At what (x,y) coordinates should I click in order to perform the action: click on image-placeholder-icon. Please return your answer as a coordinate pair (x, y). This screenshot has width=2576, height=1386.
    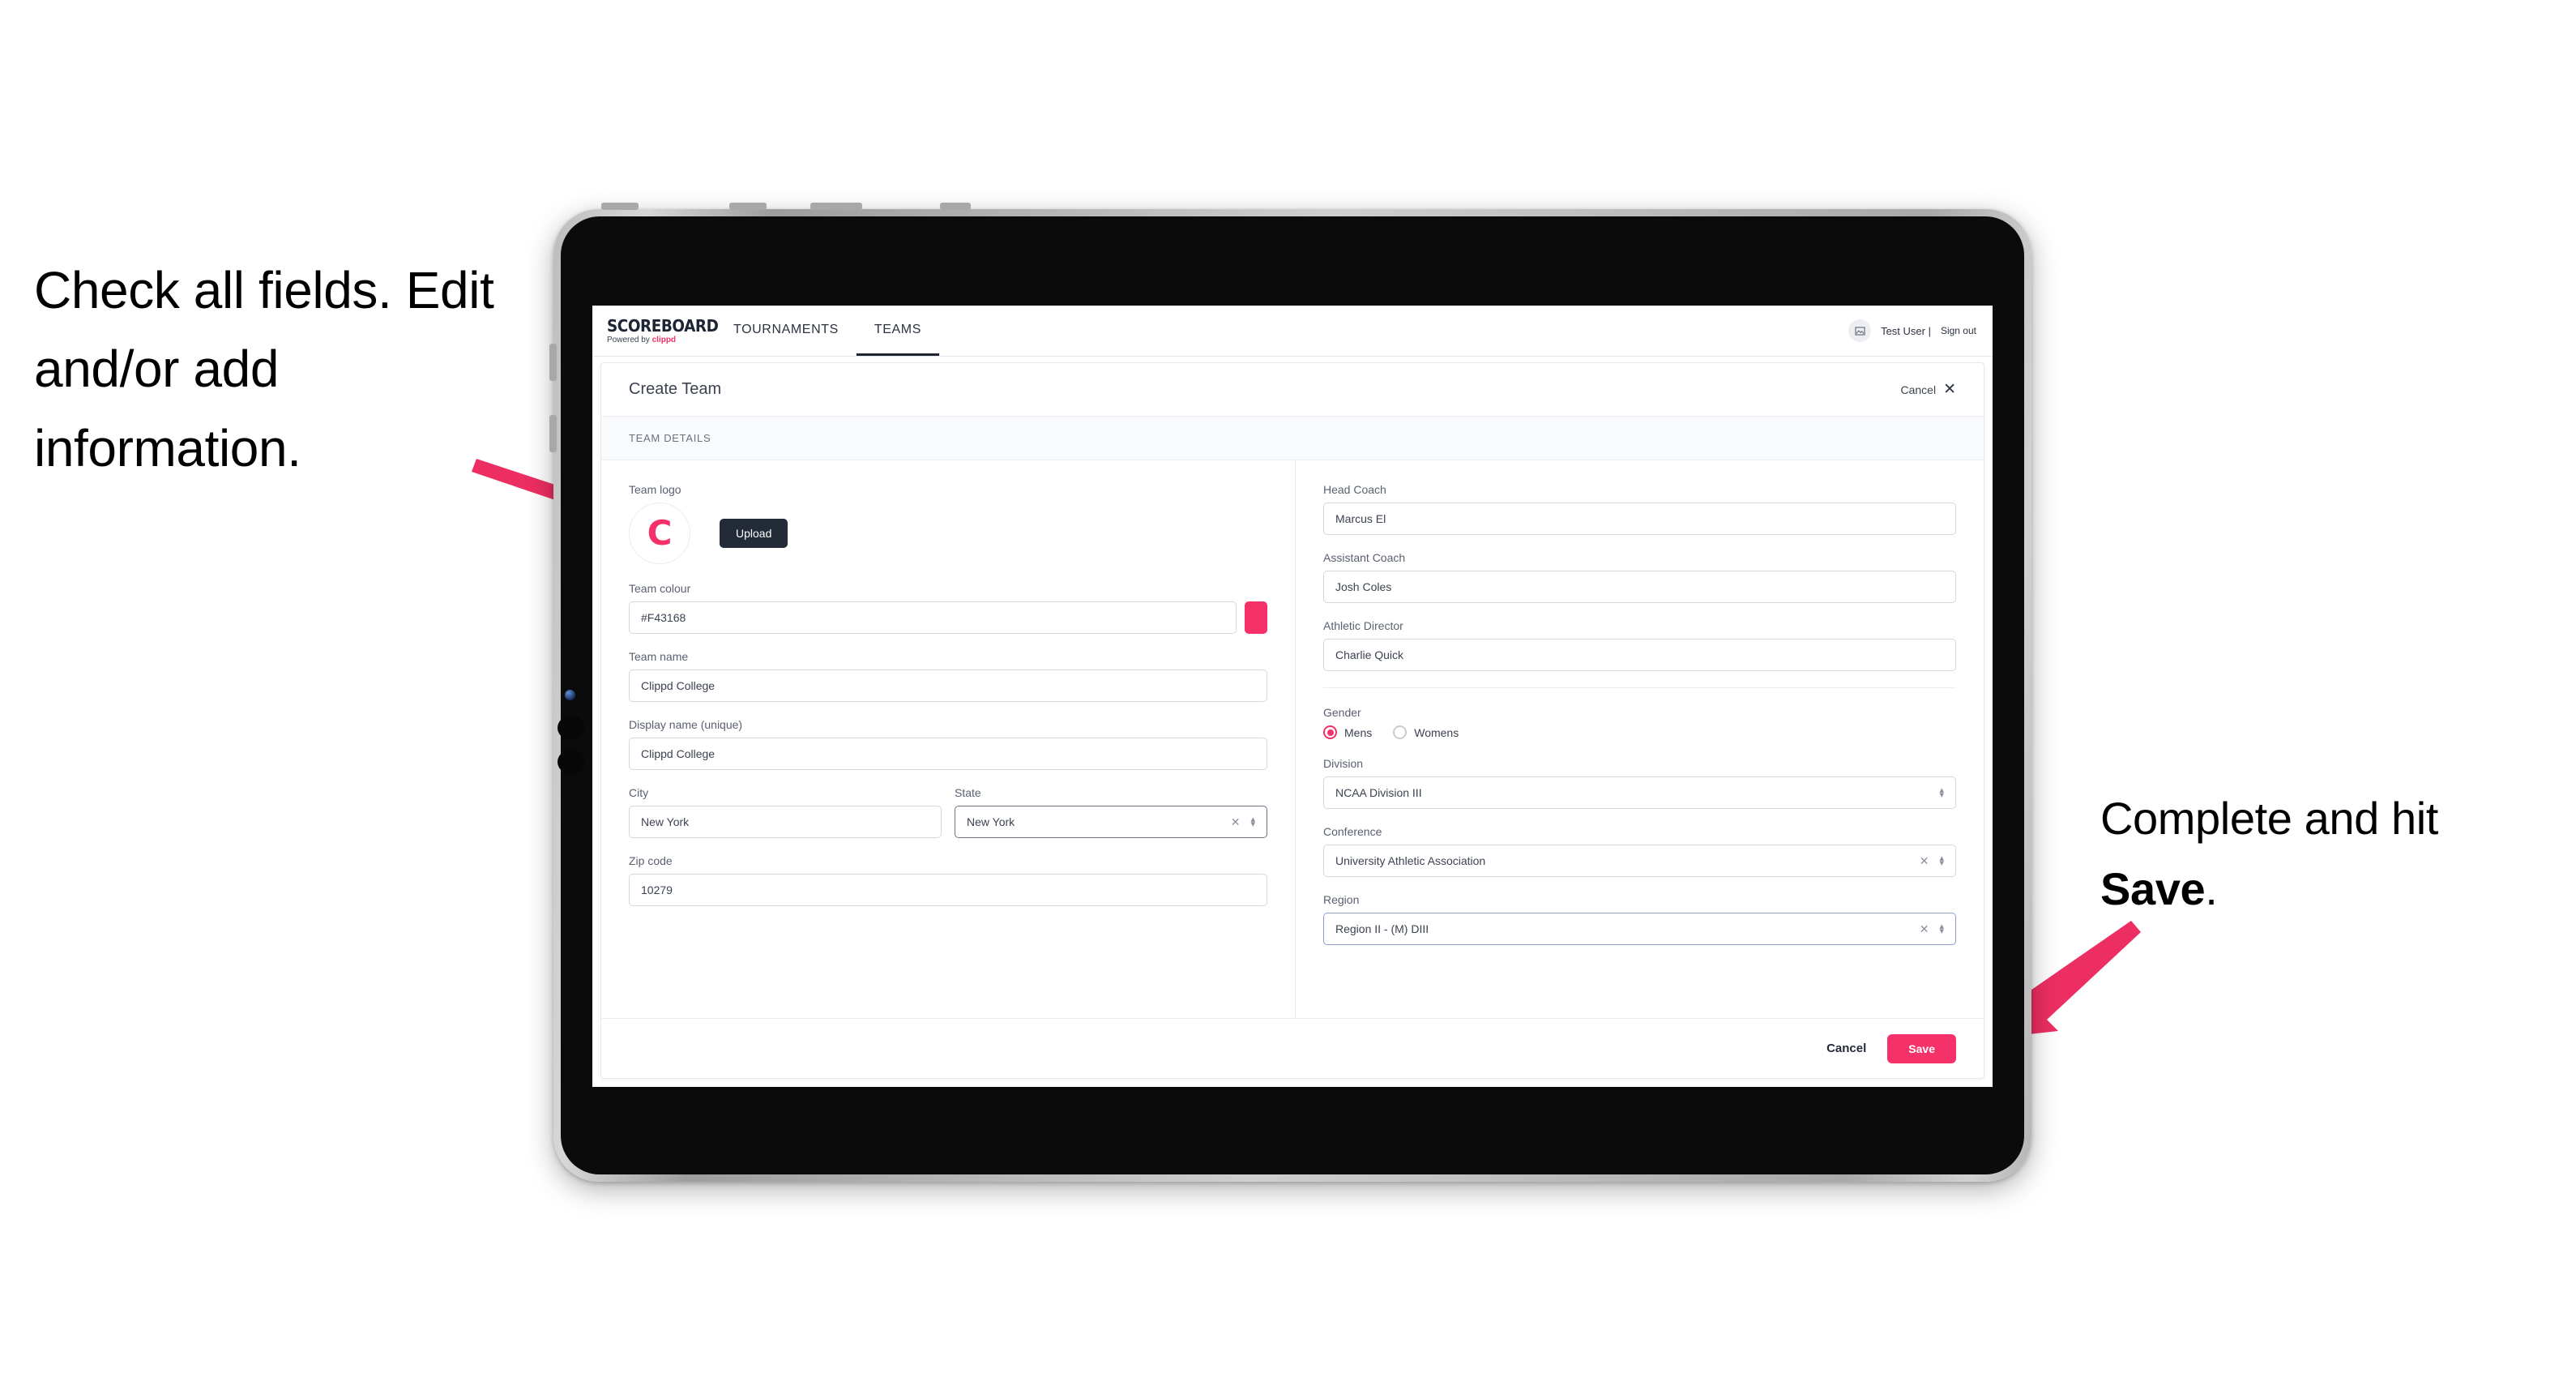
    Looking at the image, I should click on (1860, 331).